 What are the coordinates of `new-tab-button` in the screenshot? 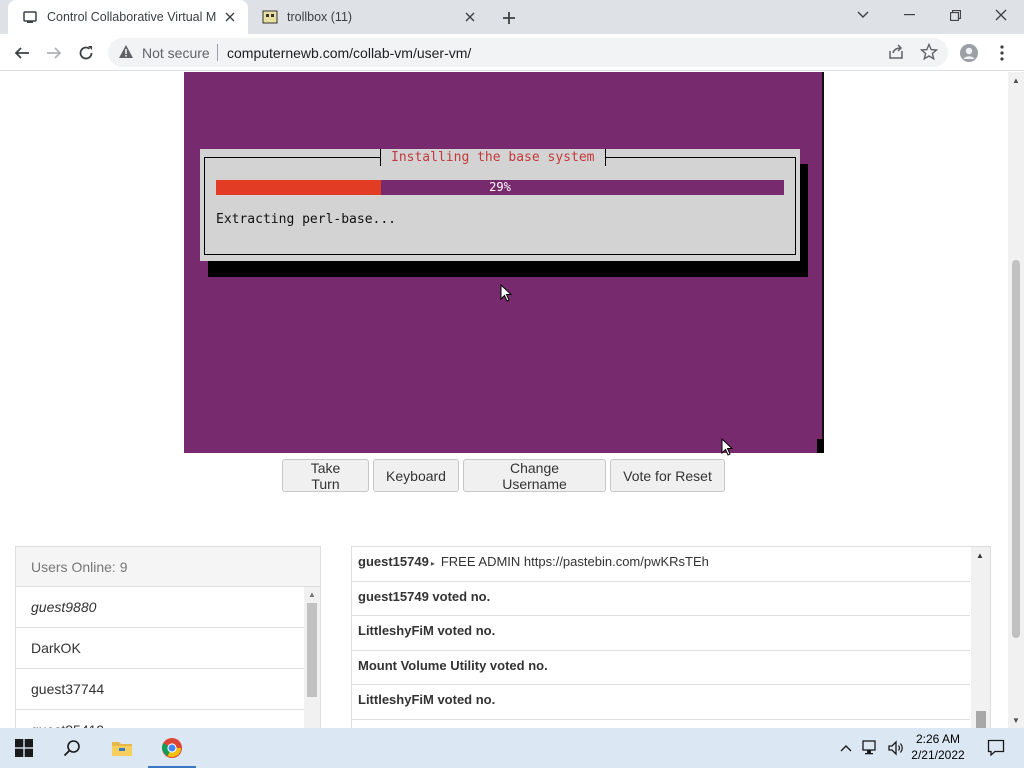 It's located at (509, 18).